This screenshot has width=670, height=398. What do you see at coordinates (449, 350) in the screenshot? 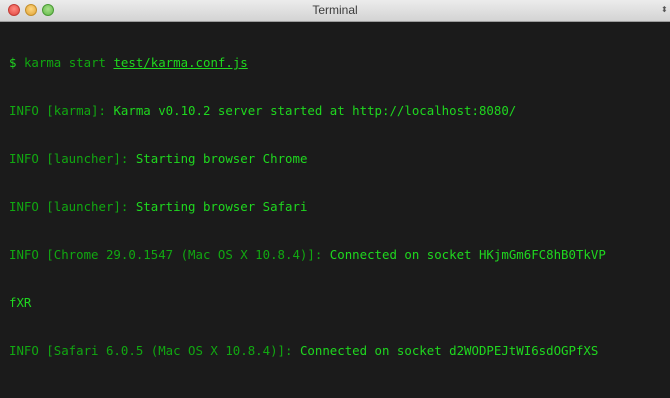
I see `log-message: Connected on socket d2WODPEJtWI6sdOGPfXS` at bounding box center [449, 350].